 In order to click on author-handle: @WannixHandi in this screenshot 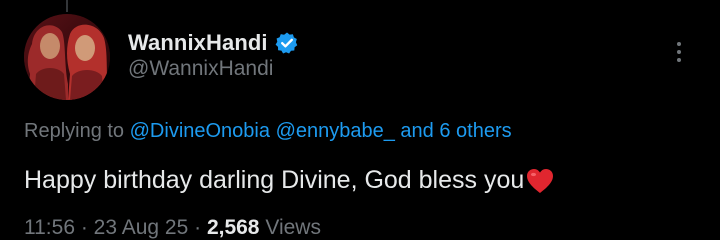, I will do `click(200, 69)`.